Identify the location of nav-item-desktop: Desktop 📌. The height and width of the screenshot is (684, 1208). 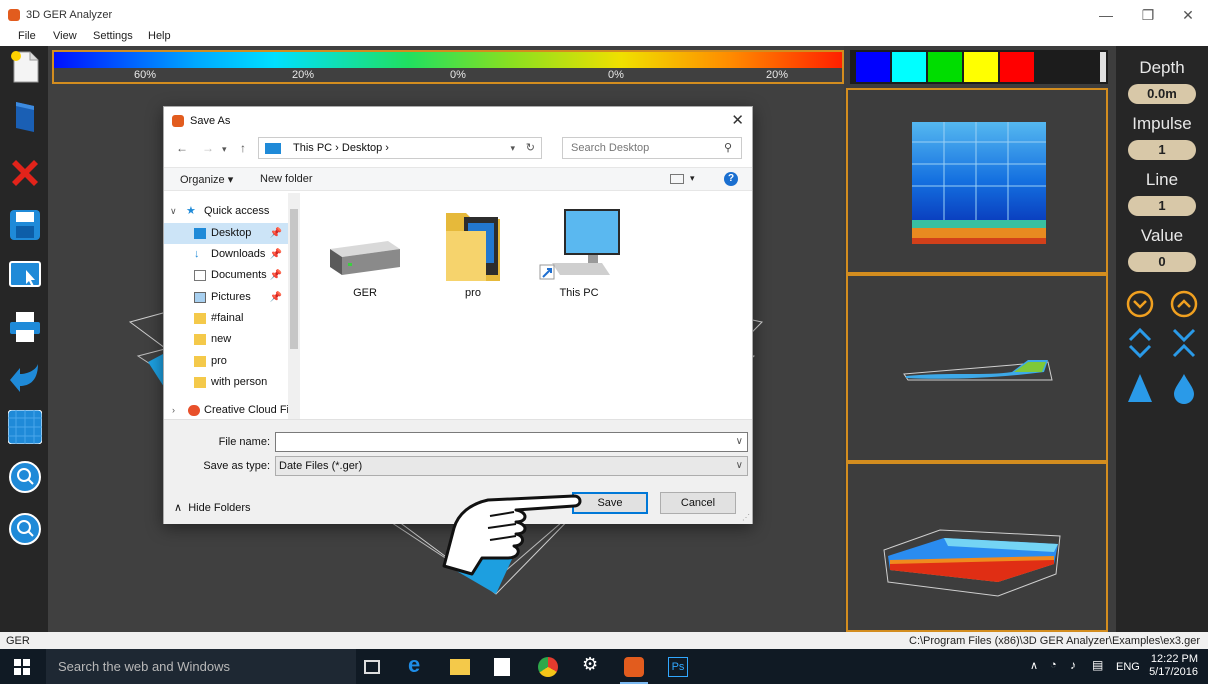
(226, 233).